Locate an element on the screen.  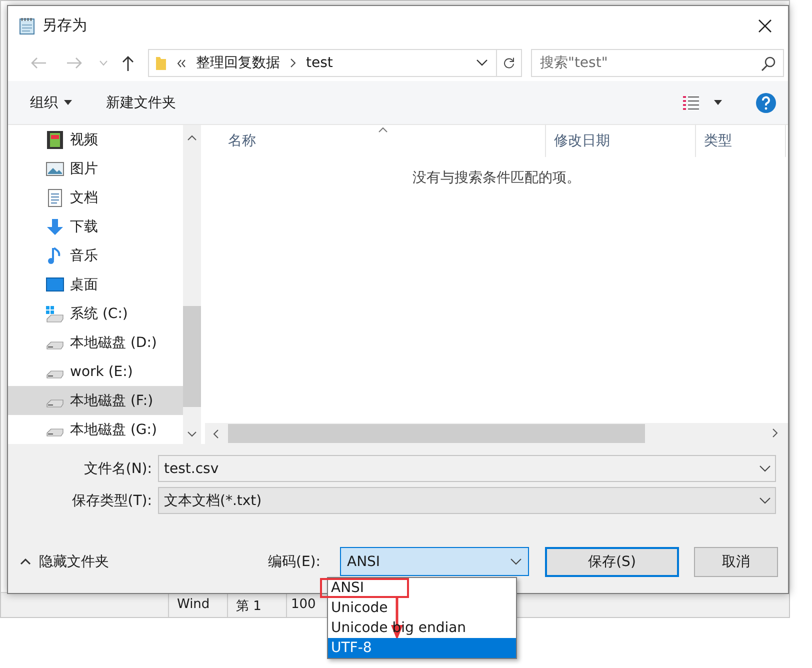
organize-button: 组织 is located at coordinates (51, 103).